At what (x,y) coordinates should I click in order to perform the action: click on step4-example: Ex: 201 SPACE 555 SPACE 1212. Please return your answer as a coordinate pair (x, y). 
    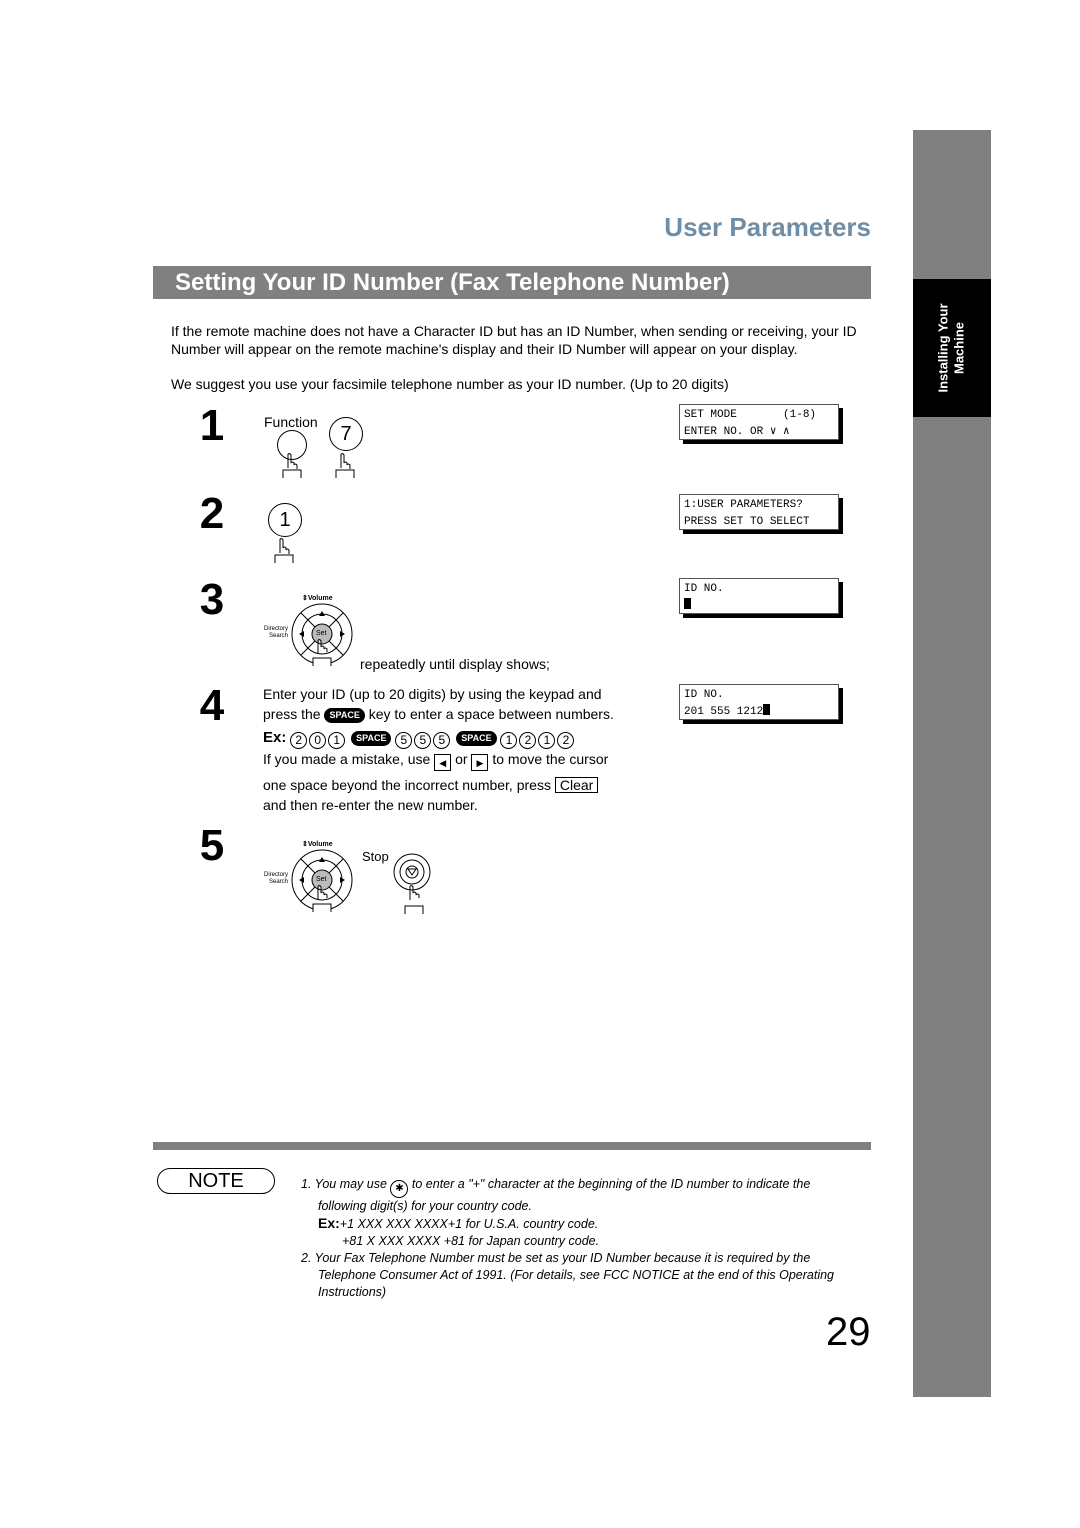
    Looking at the image, I should click on (438, 738).